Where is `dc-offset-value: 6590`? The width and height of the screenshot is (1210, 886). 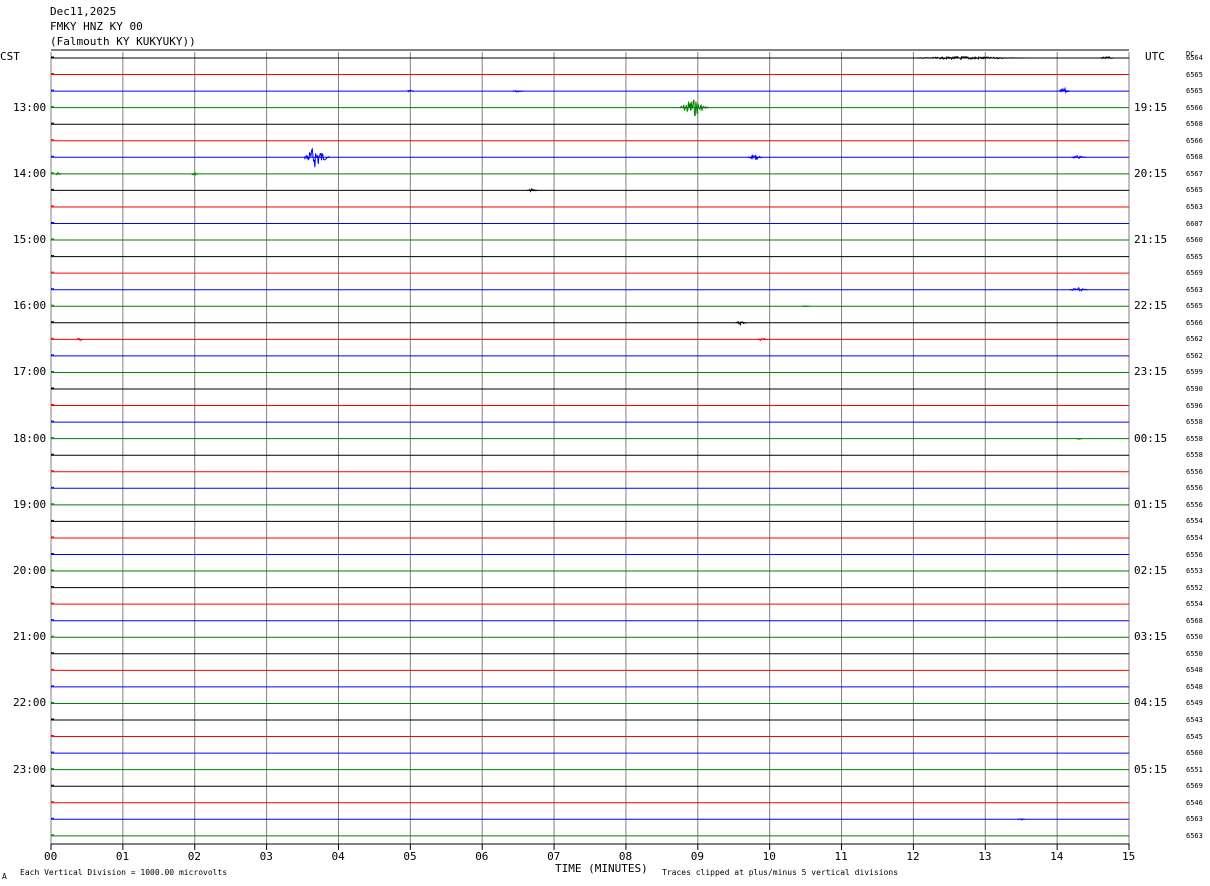
dc-offset-value: 6590 is located at coordinates (1194, 389).